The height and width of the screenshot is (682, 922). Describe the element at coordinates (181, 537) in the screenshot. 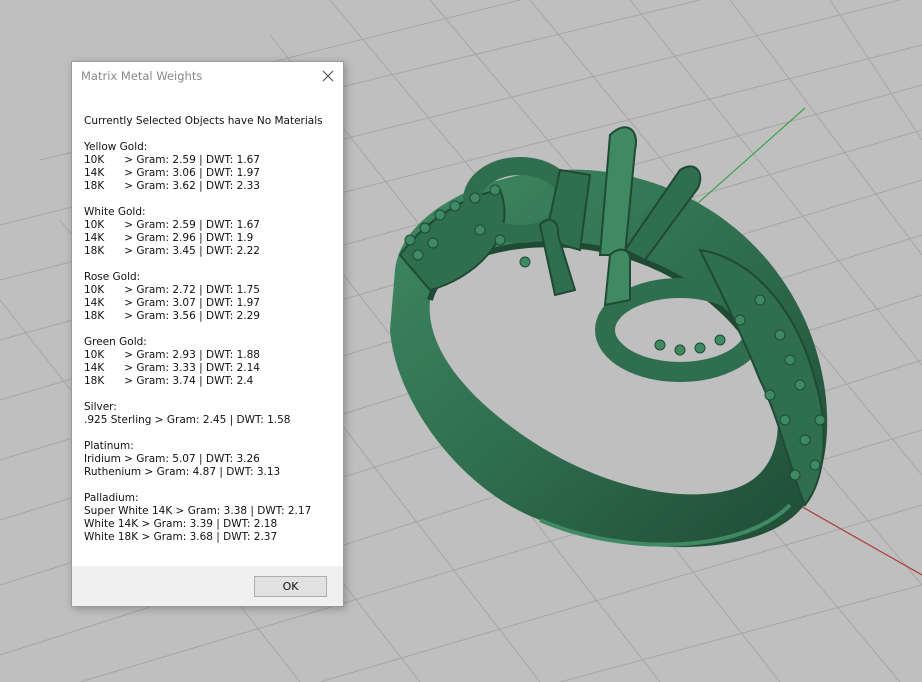

I see `metal-weight-row: White 18K > Gram: 3.68 | DWT: 2.37` at that location.